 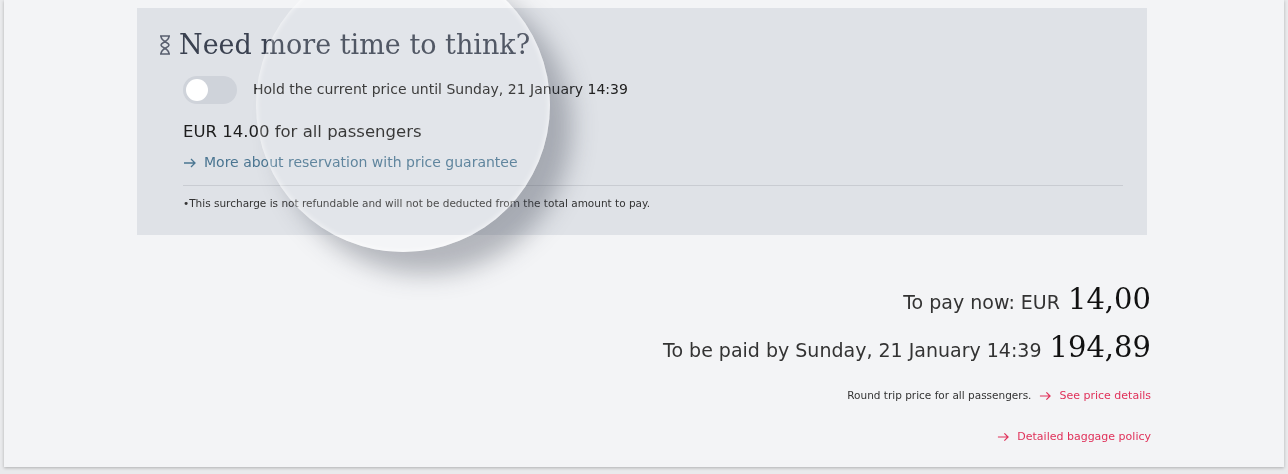 What do you see at coordinates (1100, 347) in the screenshot?
I see `pay-later-amount: 194,89` at bounding box center [1100, 347].